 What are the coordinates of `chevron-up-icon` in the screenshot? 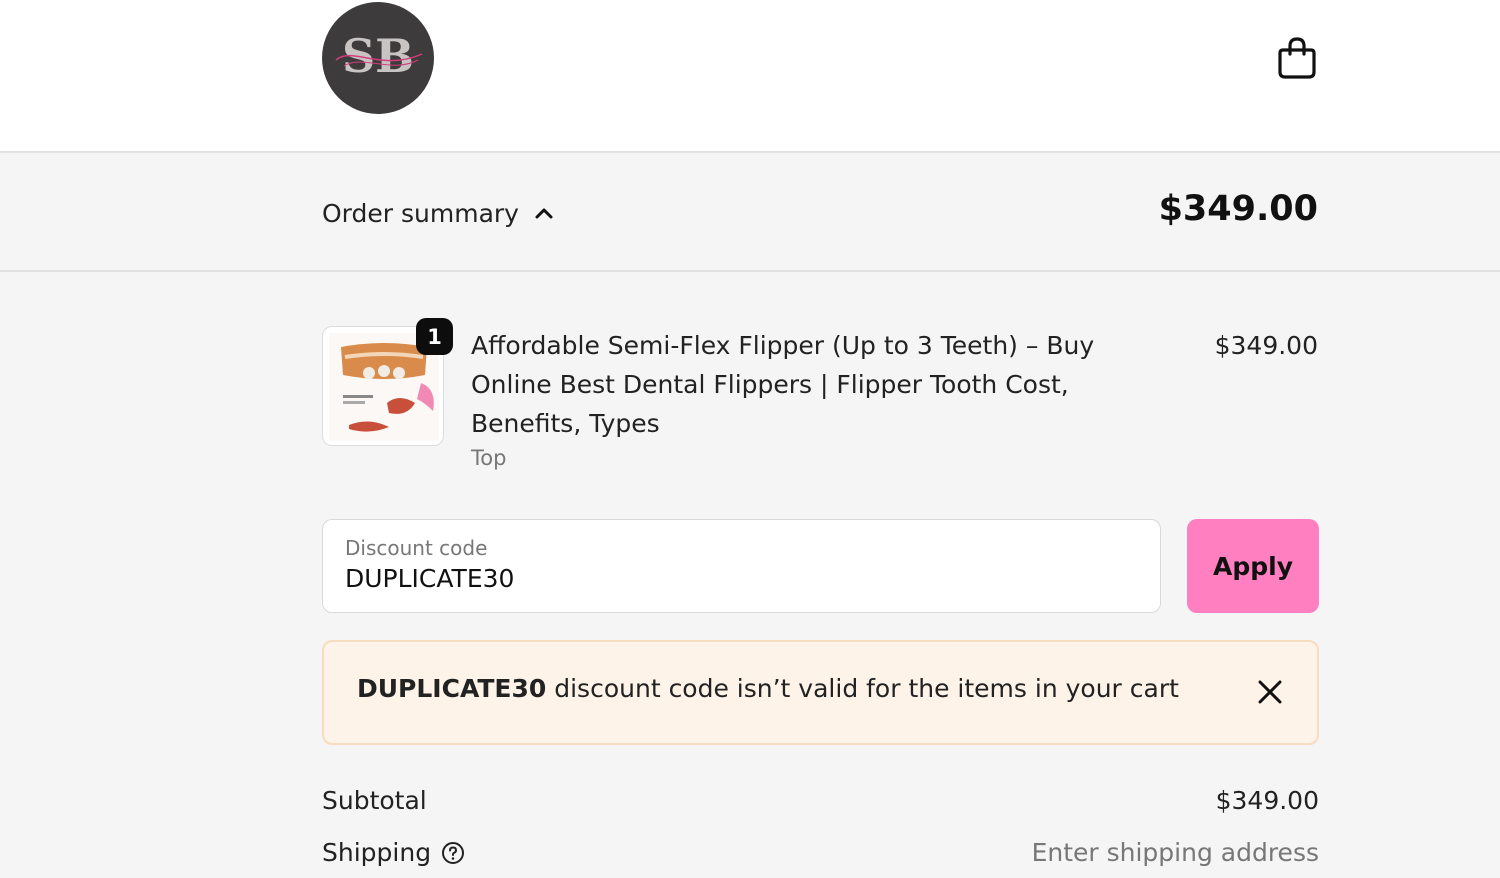 It's located at (544, 213).